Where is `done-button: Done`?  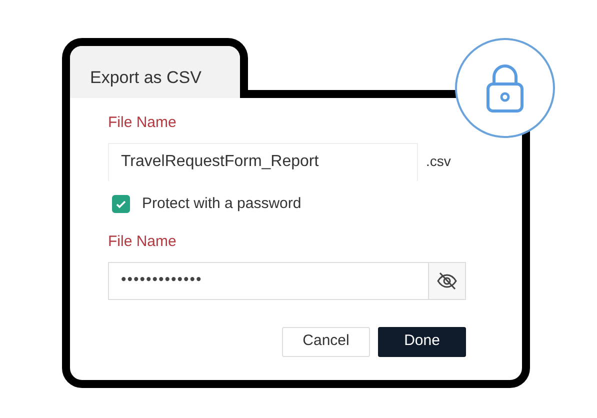 done-button: Done is located at coordinates (422, 341).